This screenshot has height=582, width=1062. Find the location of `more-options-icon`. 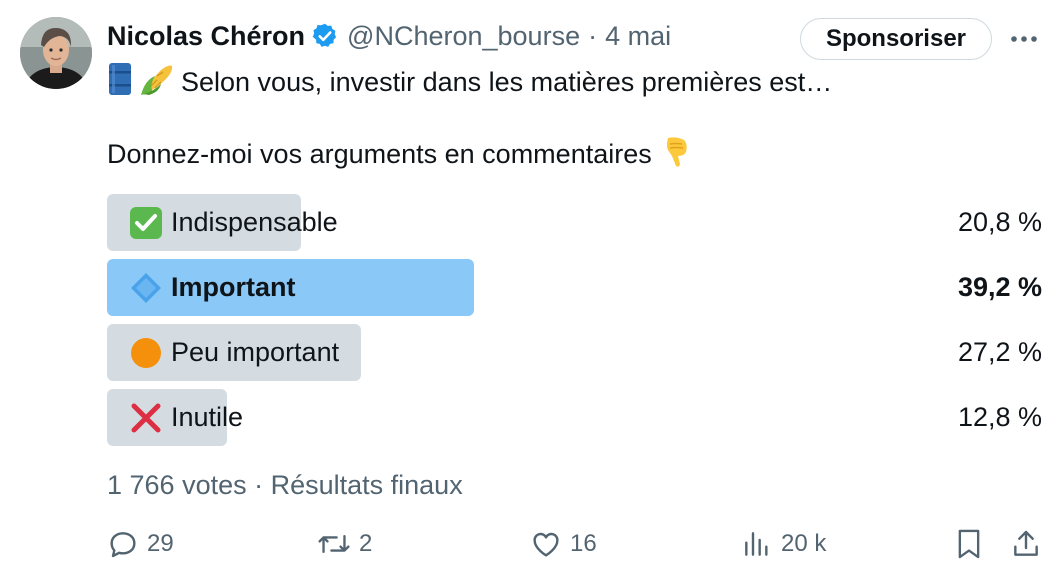

more-options-icon is located at coordinates (1024, 39).